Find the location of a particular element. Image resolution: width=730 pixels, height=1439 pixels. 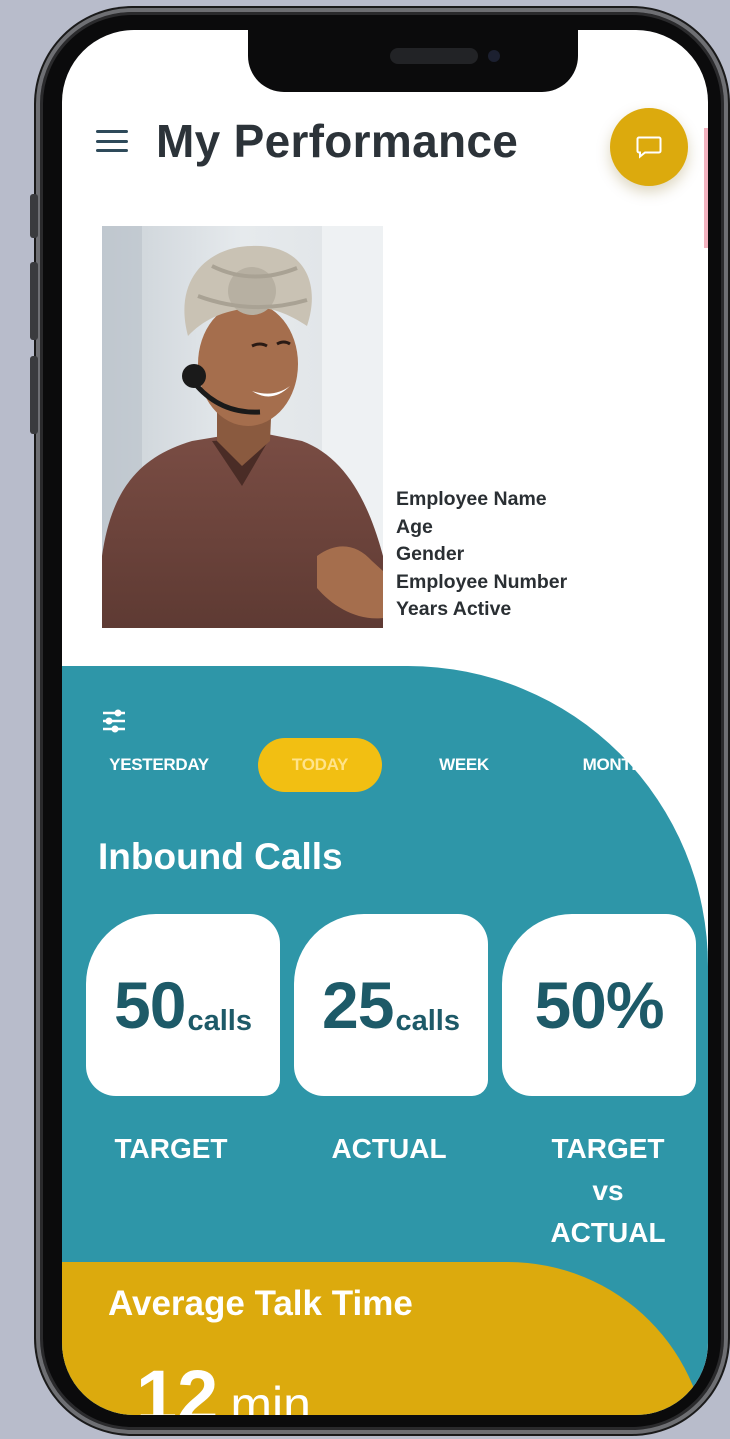

tab-month: MONTH is located at coordinates (613, 765).